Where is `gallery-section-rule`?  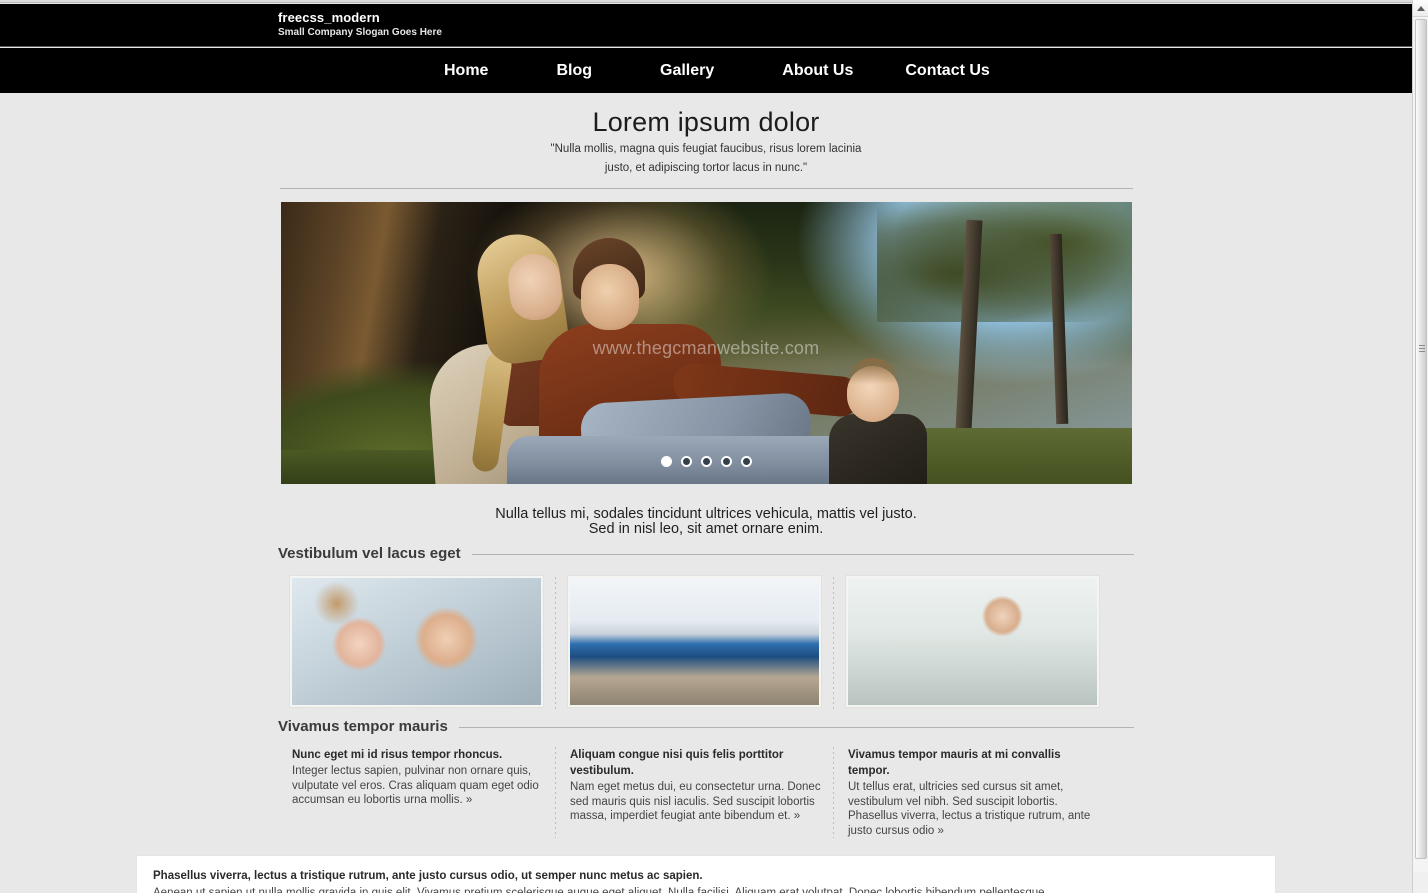
gallery-section-rule is located at coordinates (802, 554).